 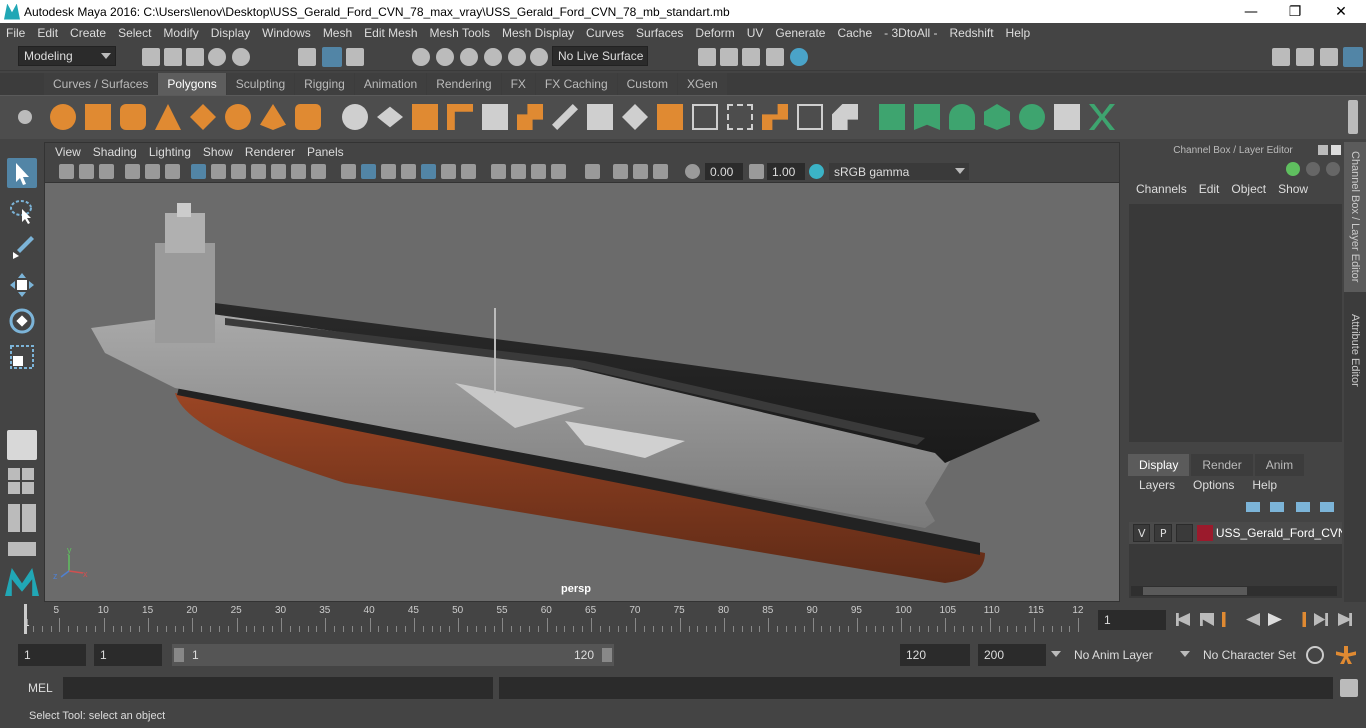 What do you see at coordinates (173, 57) in the screenshot?
I see `open-scene-icon` at bounding box center [173, 57].